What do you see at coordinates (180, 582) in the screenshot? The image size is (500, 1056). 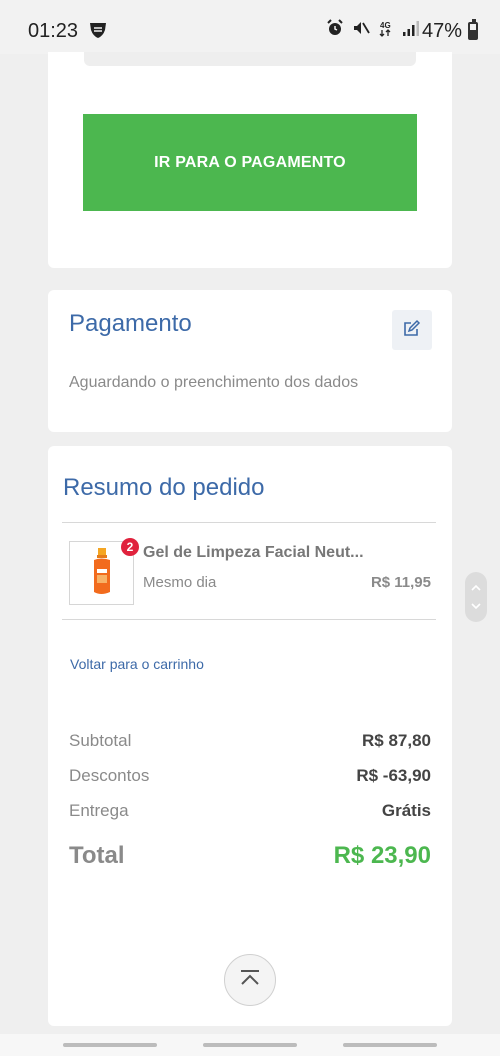 I see `product-delivery: Mesmo dia` at bounding box center [180, 582].